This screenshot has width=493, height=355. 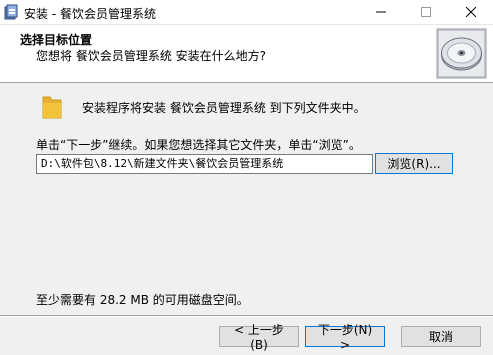 I want to click on destination-path-input, so click(x=204, y=164).